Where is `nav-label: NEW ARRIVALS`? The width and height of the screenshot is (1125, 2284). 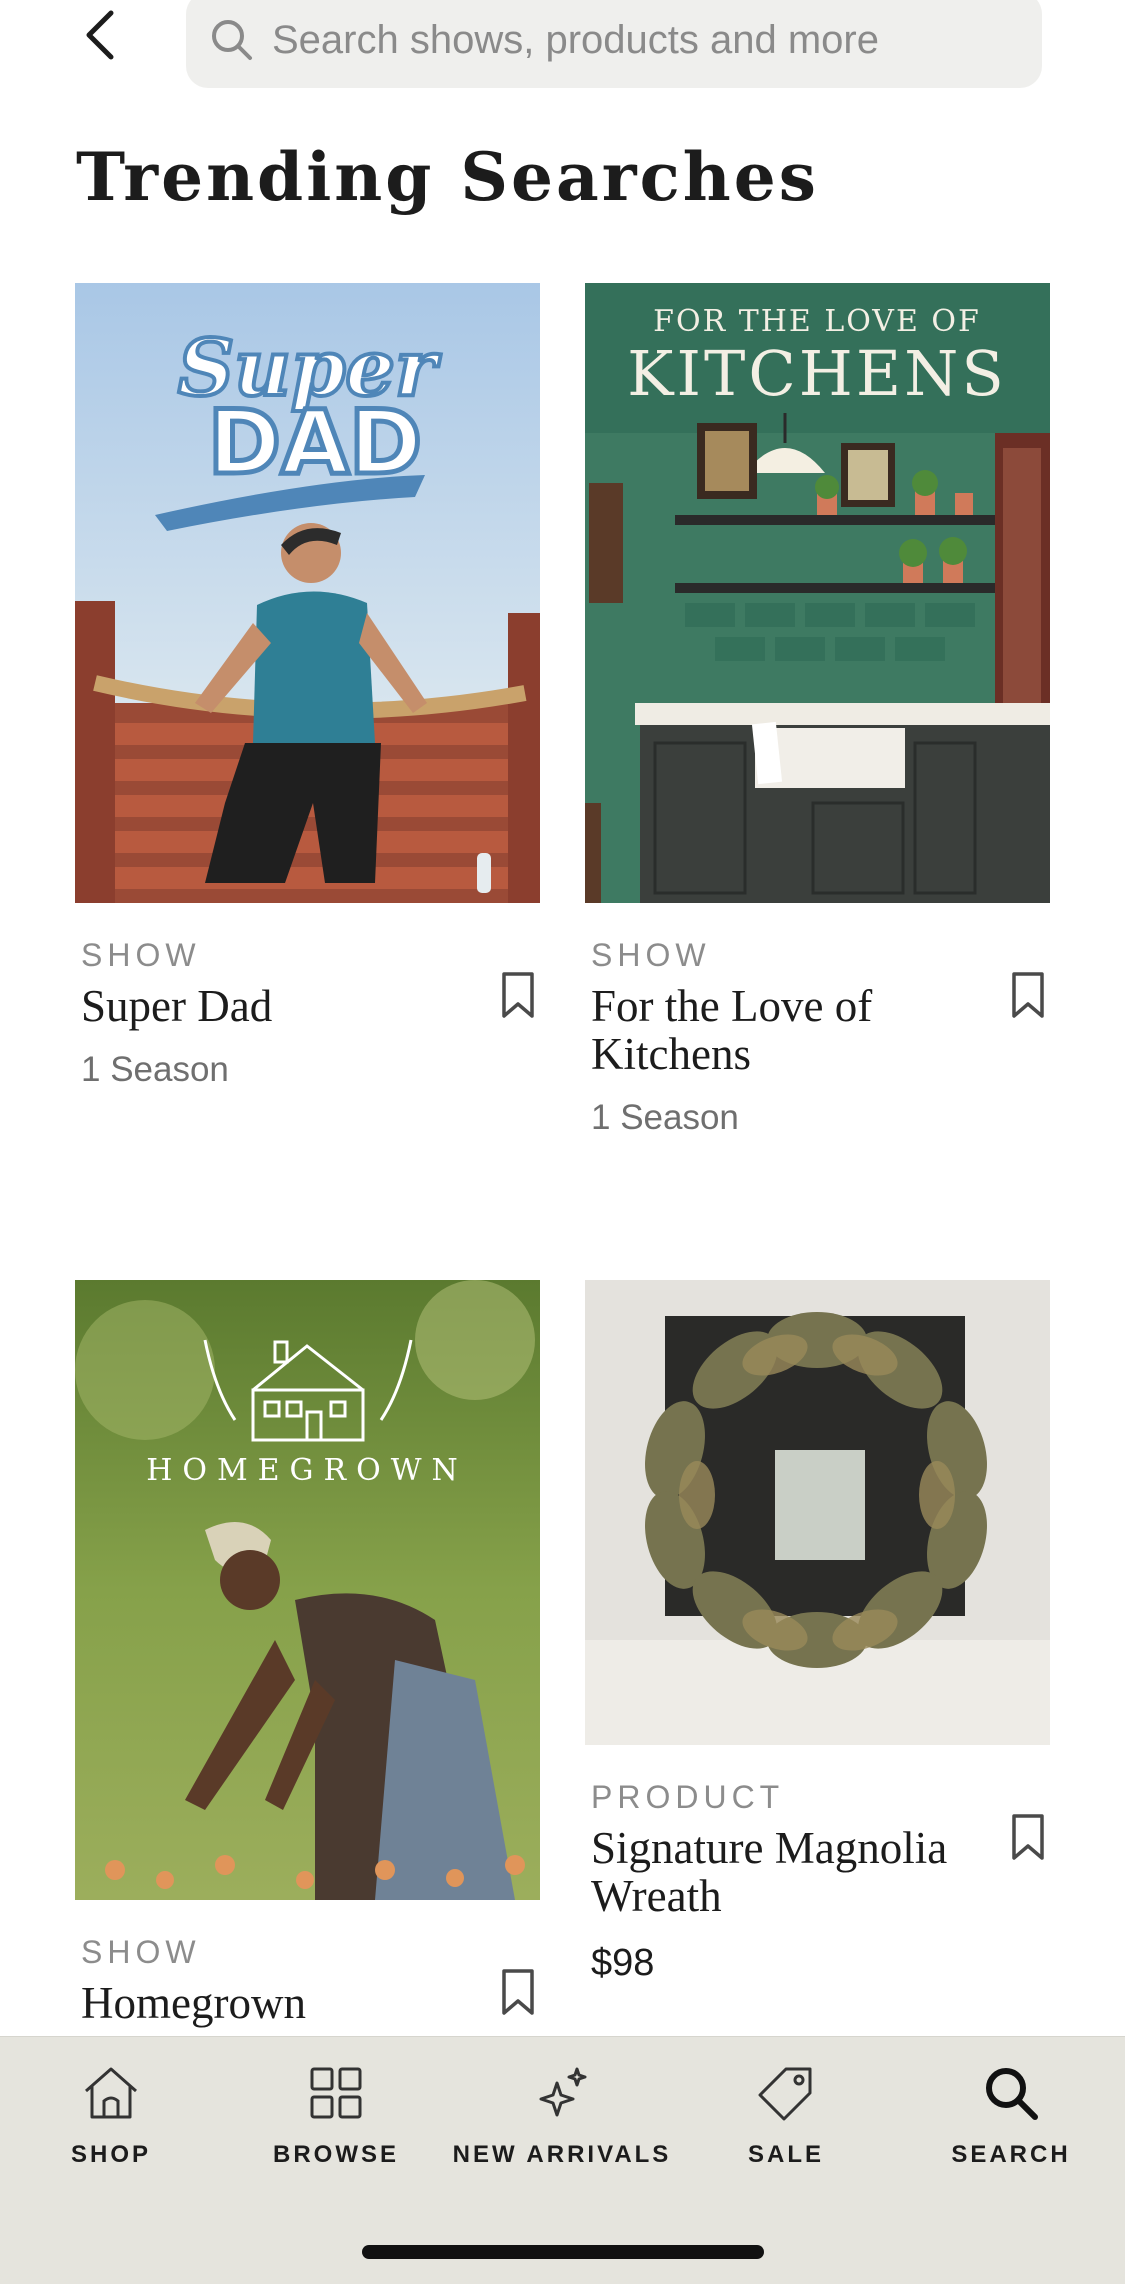
nav-label: NEW ARRIVALS is located at coordinates (562, 2154).